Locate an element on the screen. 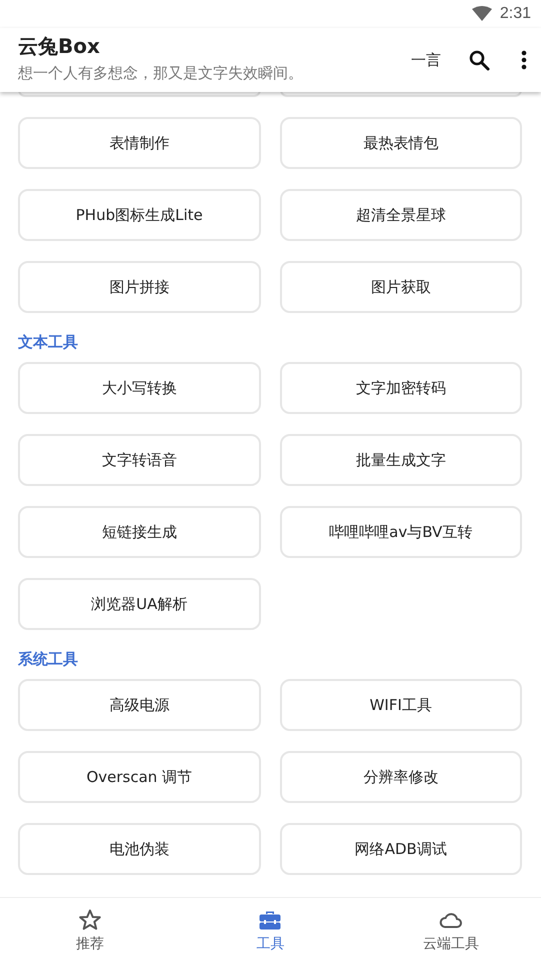  tool-button: 图片拼接 is located at coordinates (139, 287).